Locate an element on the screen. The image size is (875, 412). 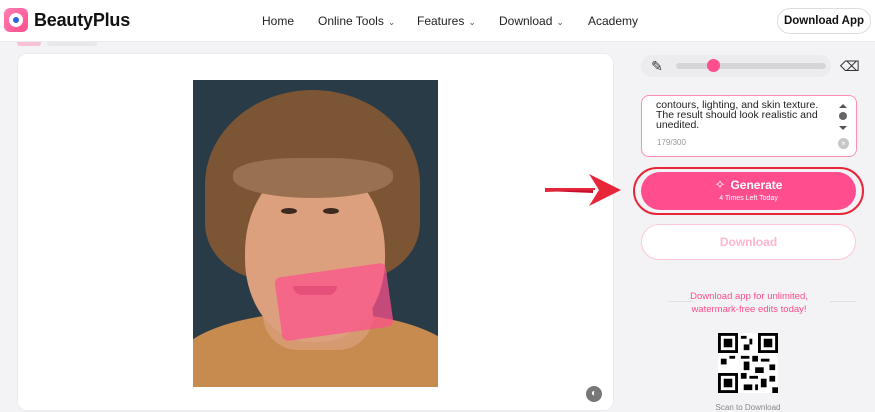
compare-icon: ◐ is located at coordinates (594, 394).